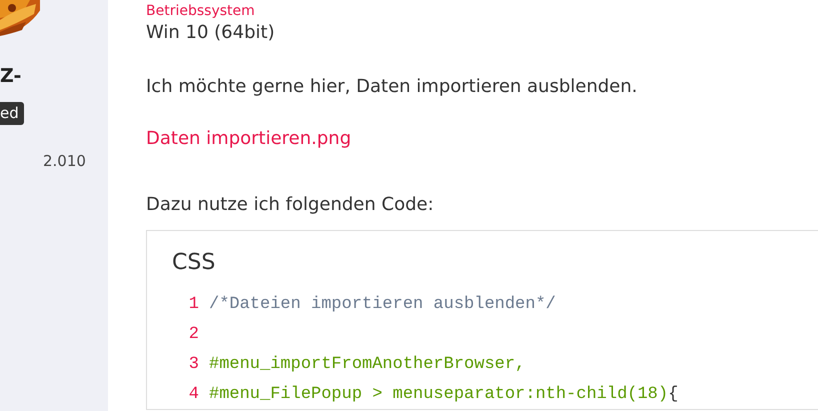 The height and width of the screenshot is (411, 818). I want to click on line-number: 1, so click(193, 304).